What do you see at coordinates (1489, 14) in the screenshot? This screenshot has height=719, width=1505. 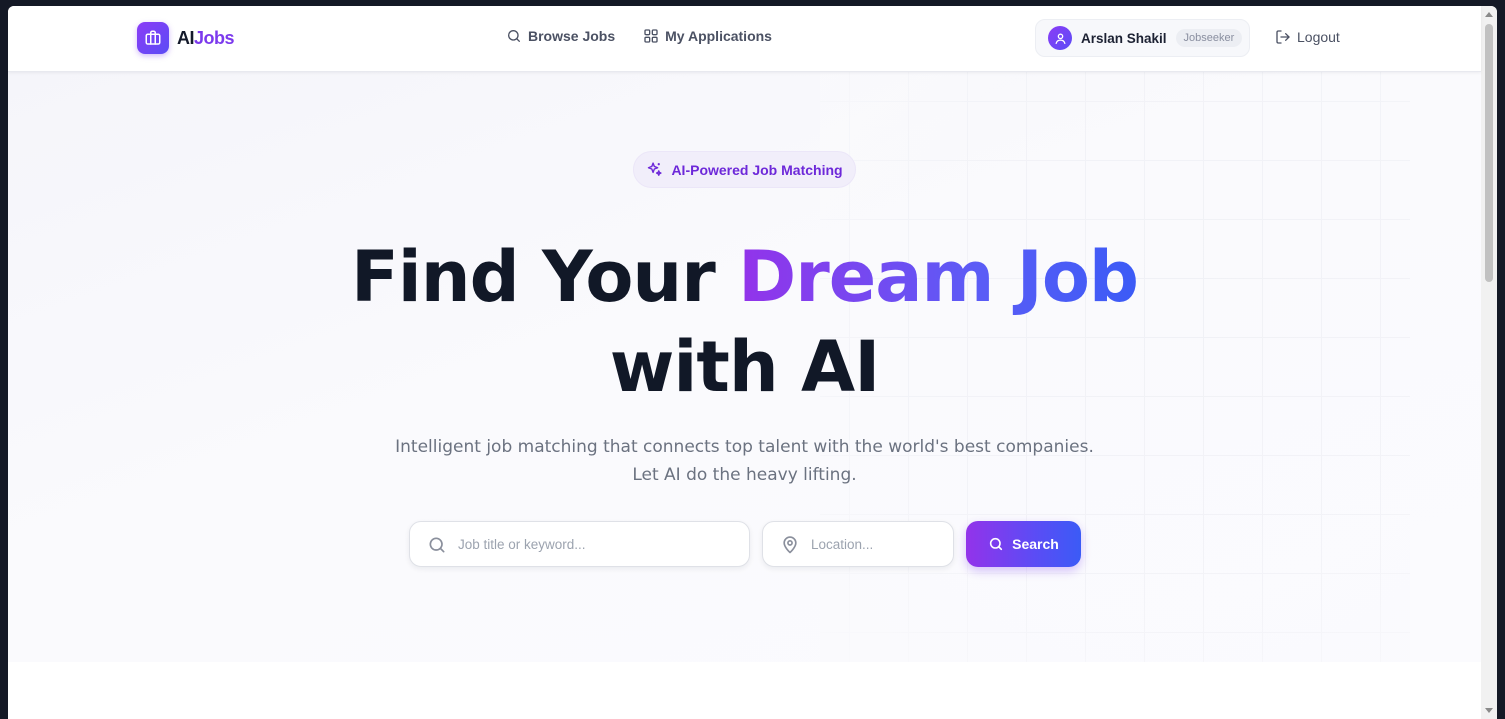 I see `scroll-up-arrow-icon` at bounding box center [1489, 14].